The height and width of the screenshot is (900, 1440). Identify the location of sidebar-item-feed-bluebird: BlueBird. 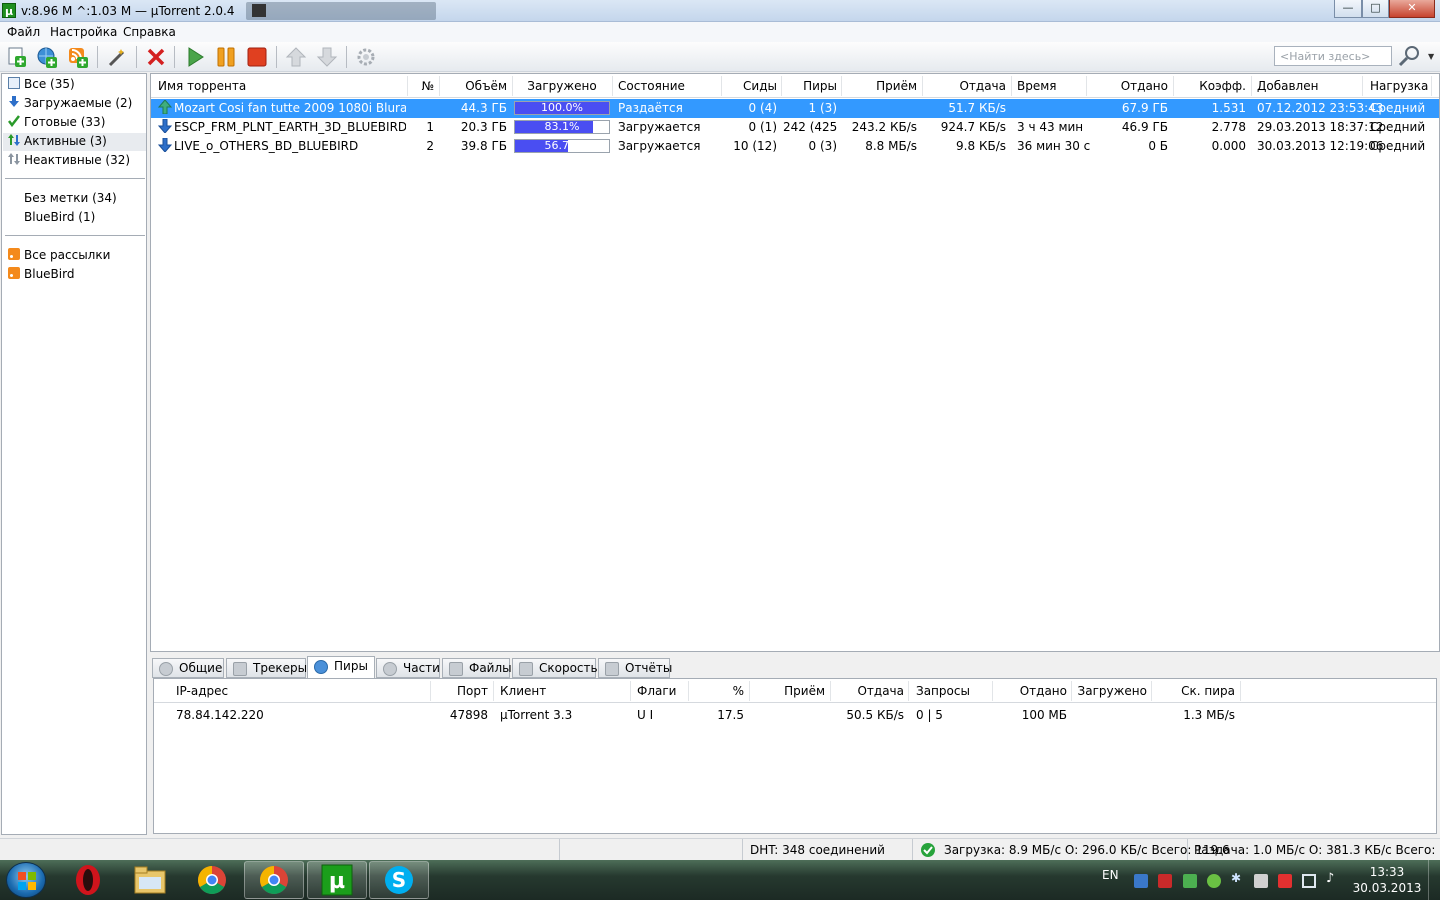
(41, 276).